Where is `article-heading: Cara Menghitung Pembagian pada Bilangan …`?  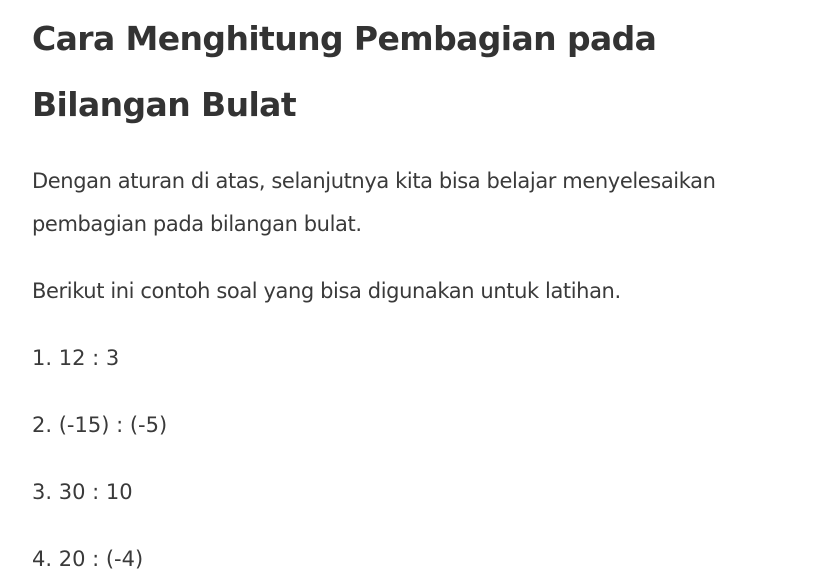 article-heading: Cara Menghitung Pembagian pada Bilangan … is located at coordinates (344, 71).